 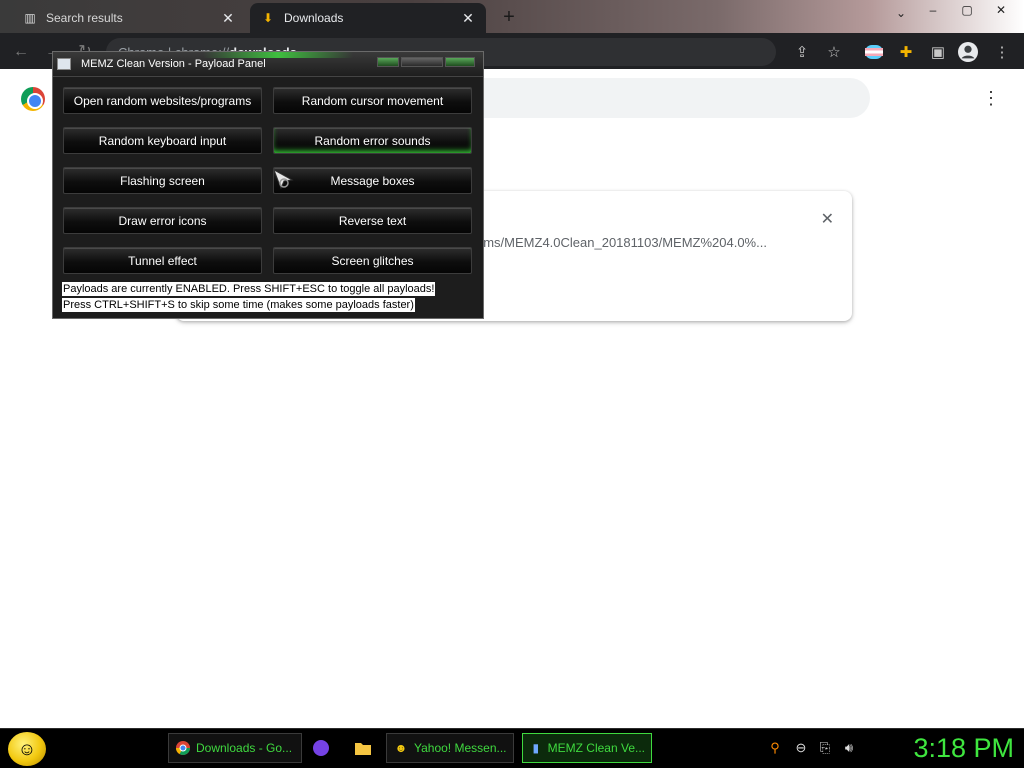 I want to click on minimize-button: –, so click(x=933, y=10).